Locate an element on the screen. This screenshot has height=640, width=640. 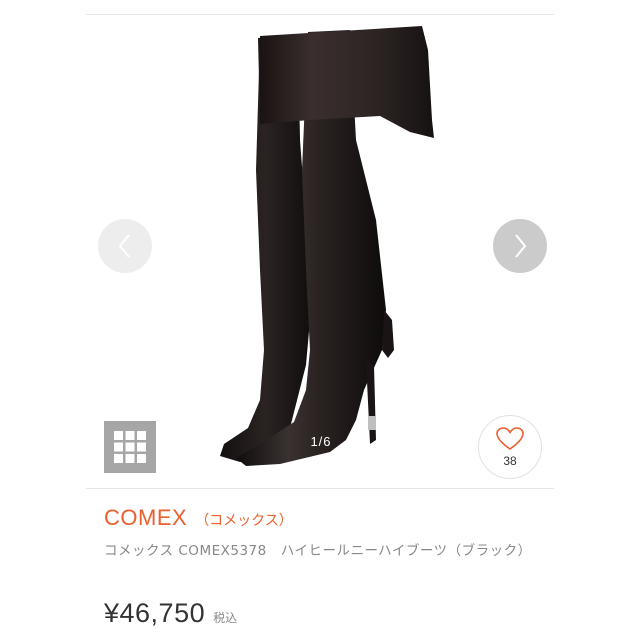
favorite-button: 38 is located at coordinates (510, 447).